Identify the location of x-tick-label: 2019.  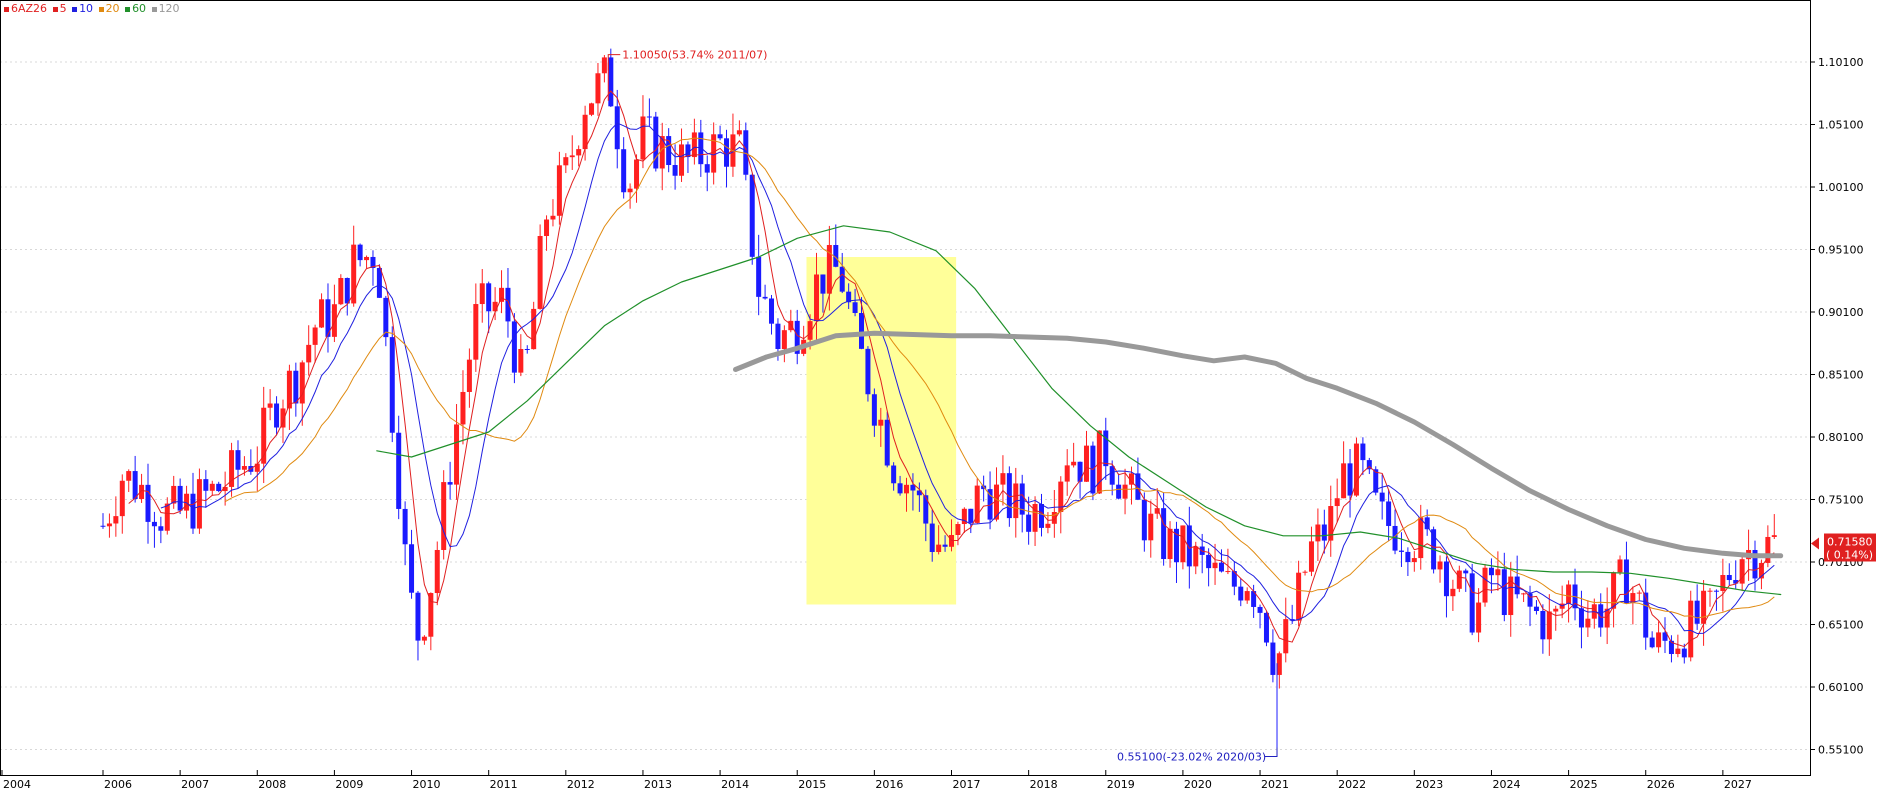
(1121, 784).